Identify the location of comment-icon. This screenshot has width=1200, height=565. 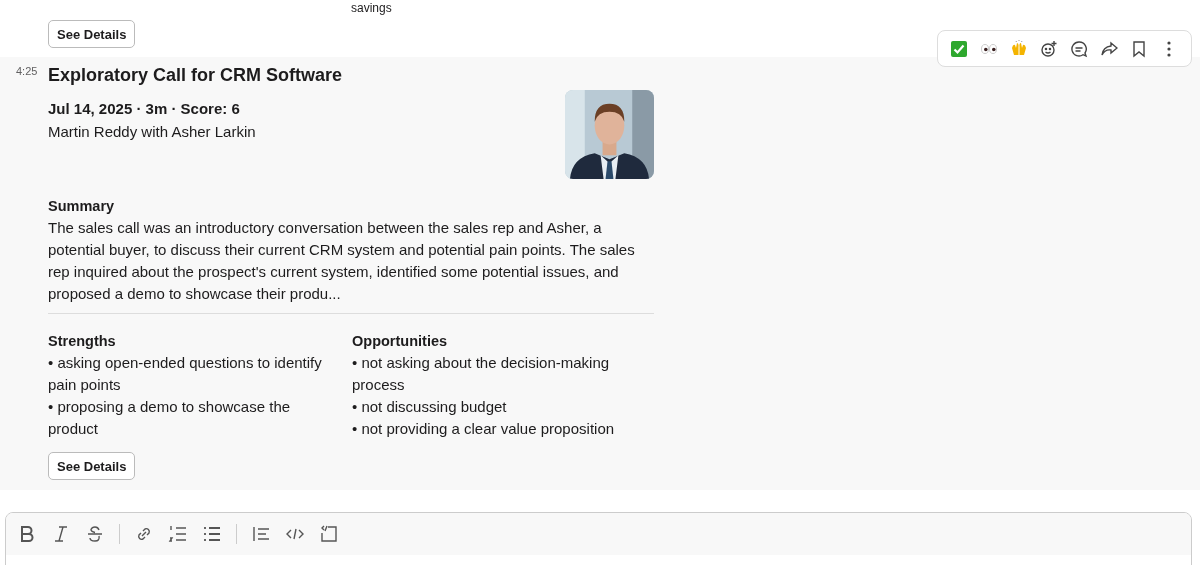
(1079, 49).